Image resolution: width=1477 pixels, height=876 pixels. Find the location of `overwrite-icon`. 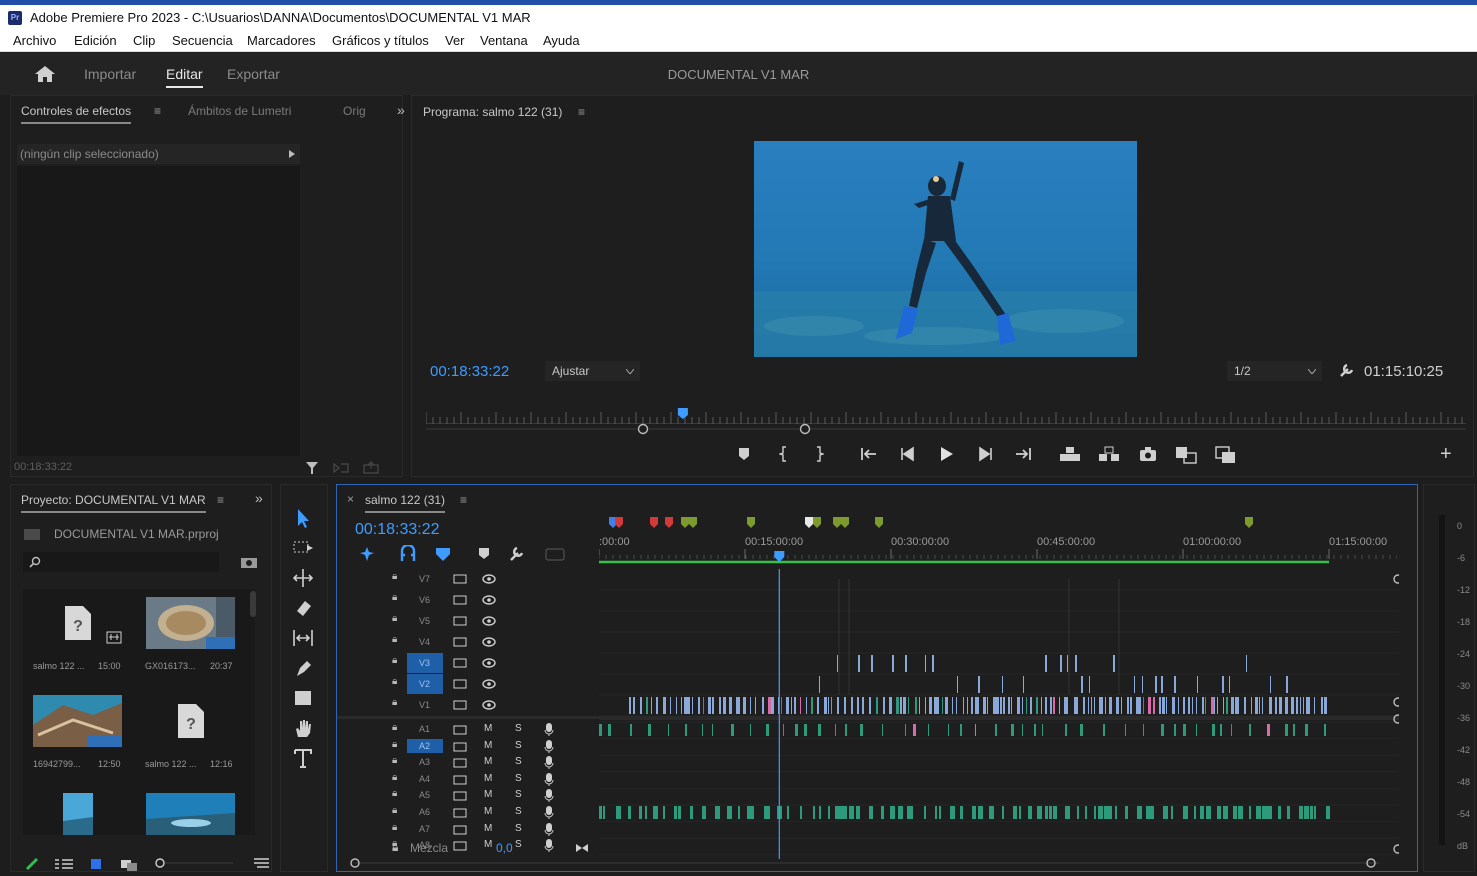

overwrite-icon is located at coordinates (1226, 455).